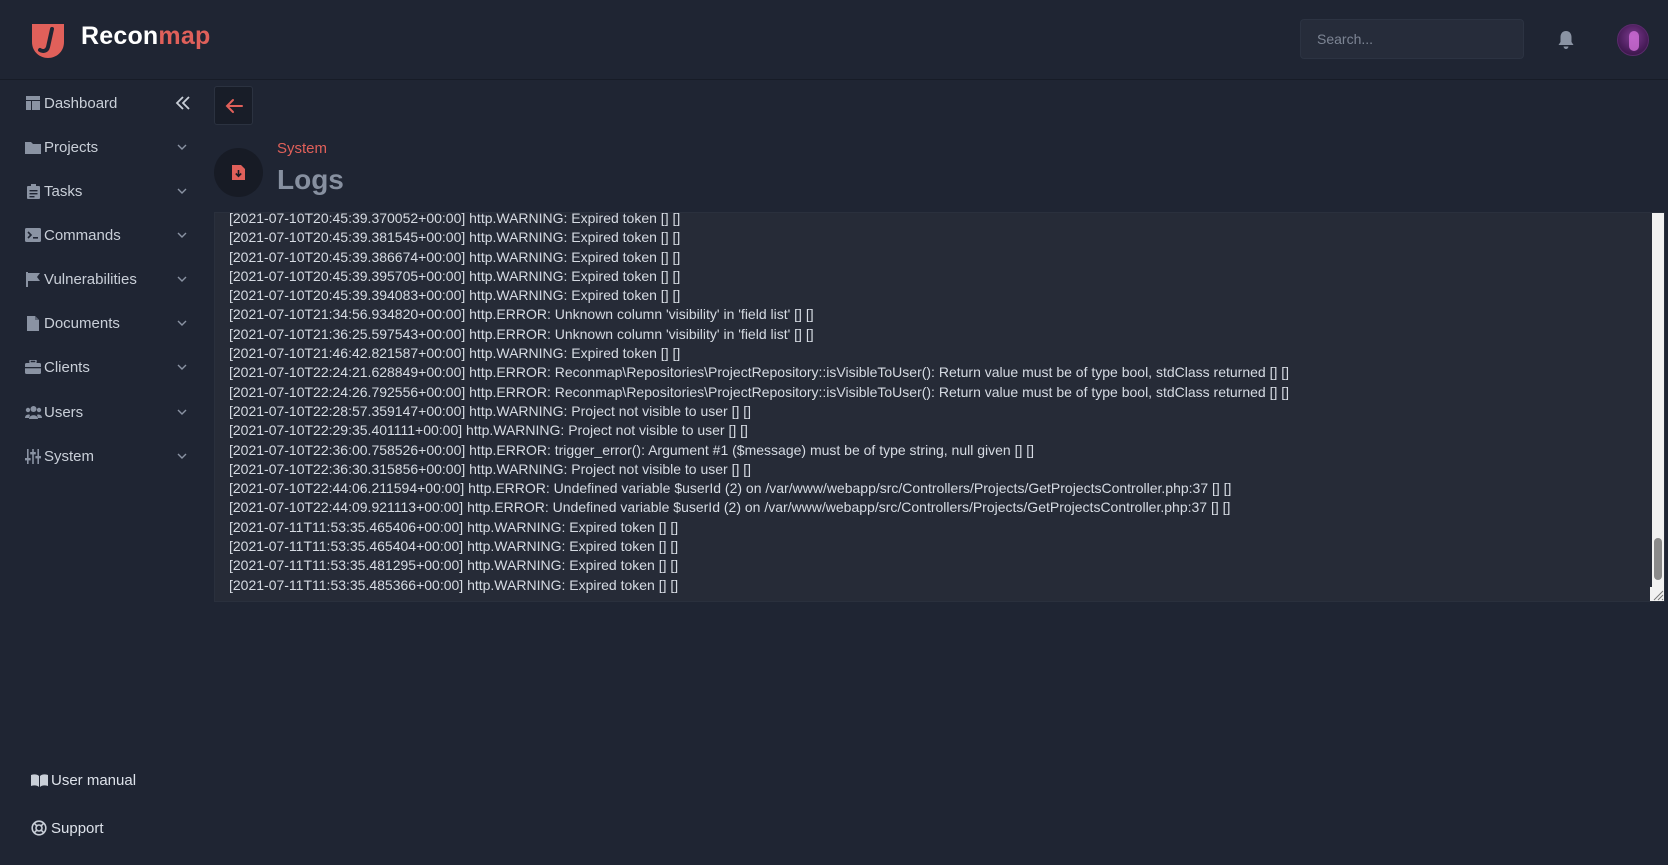 The image size is (1668, 865). I want to click on book-icon, so click(40, 780).